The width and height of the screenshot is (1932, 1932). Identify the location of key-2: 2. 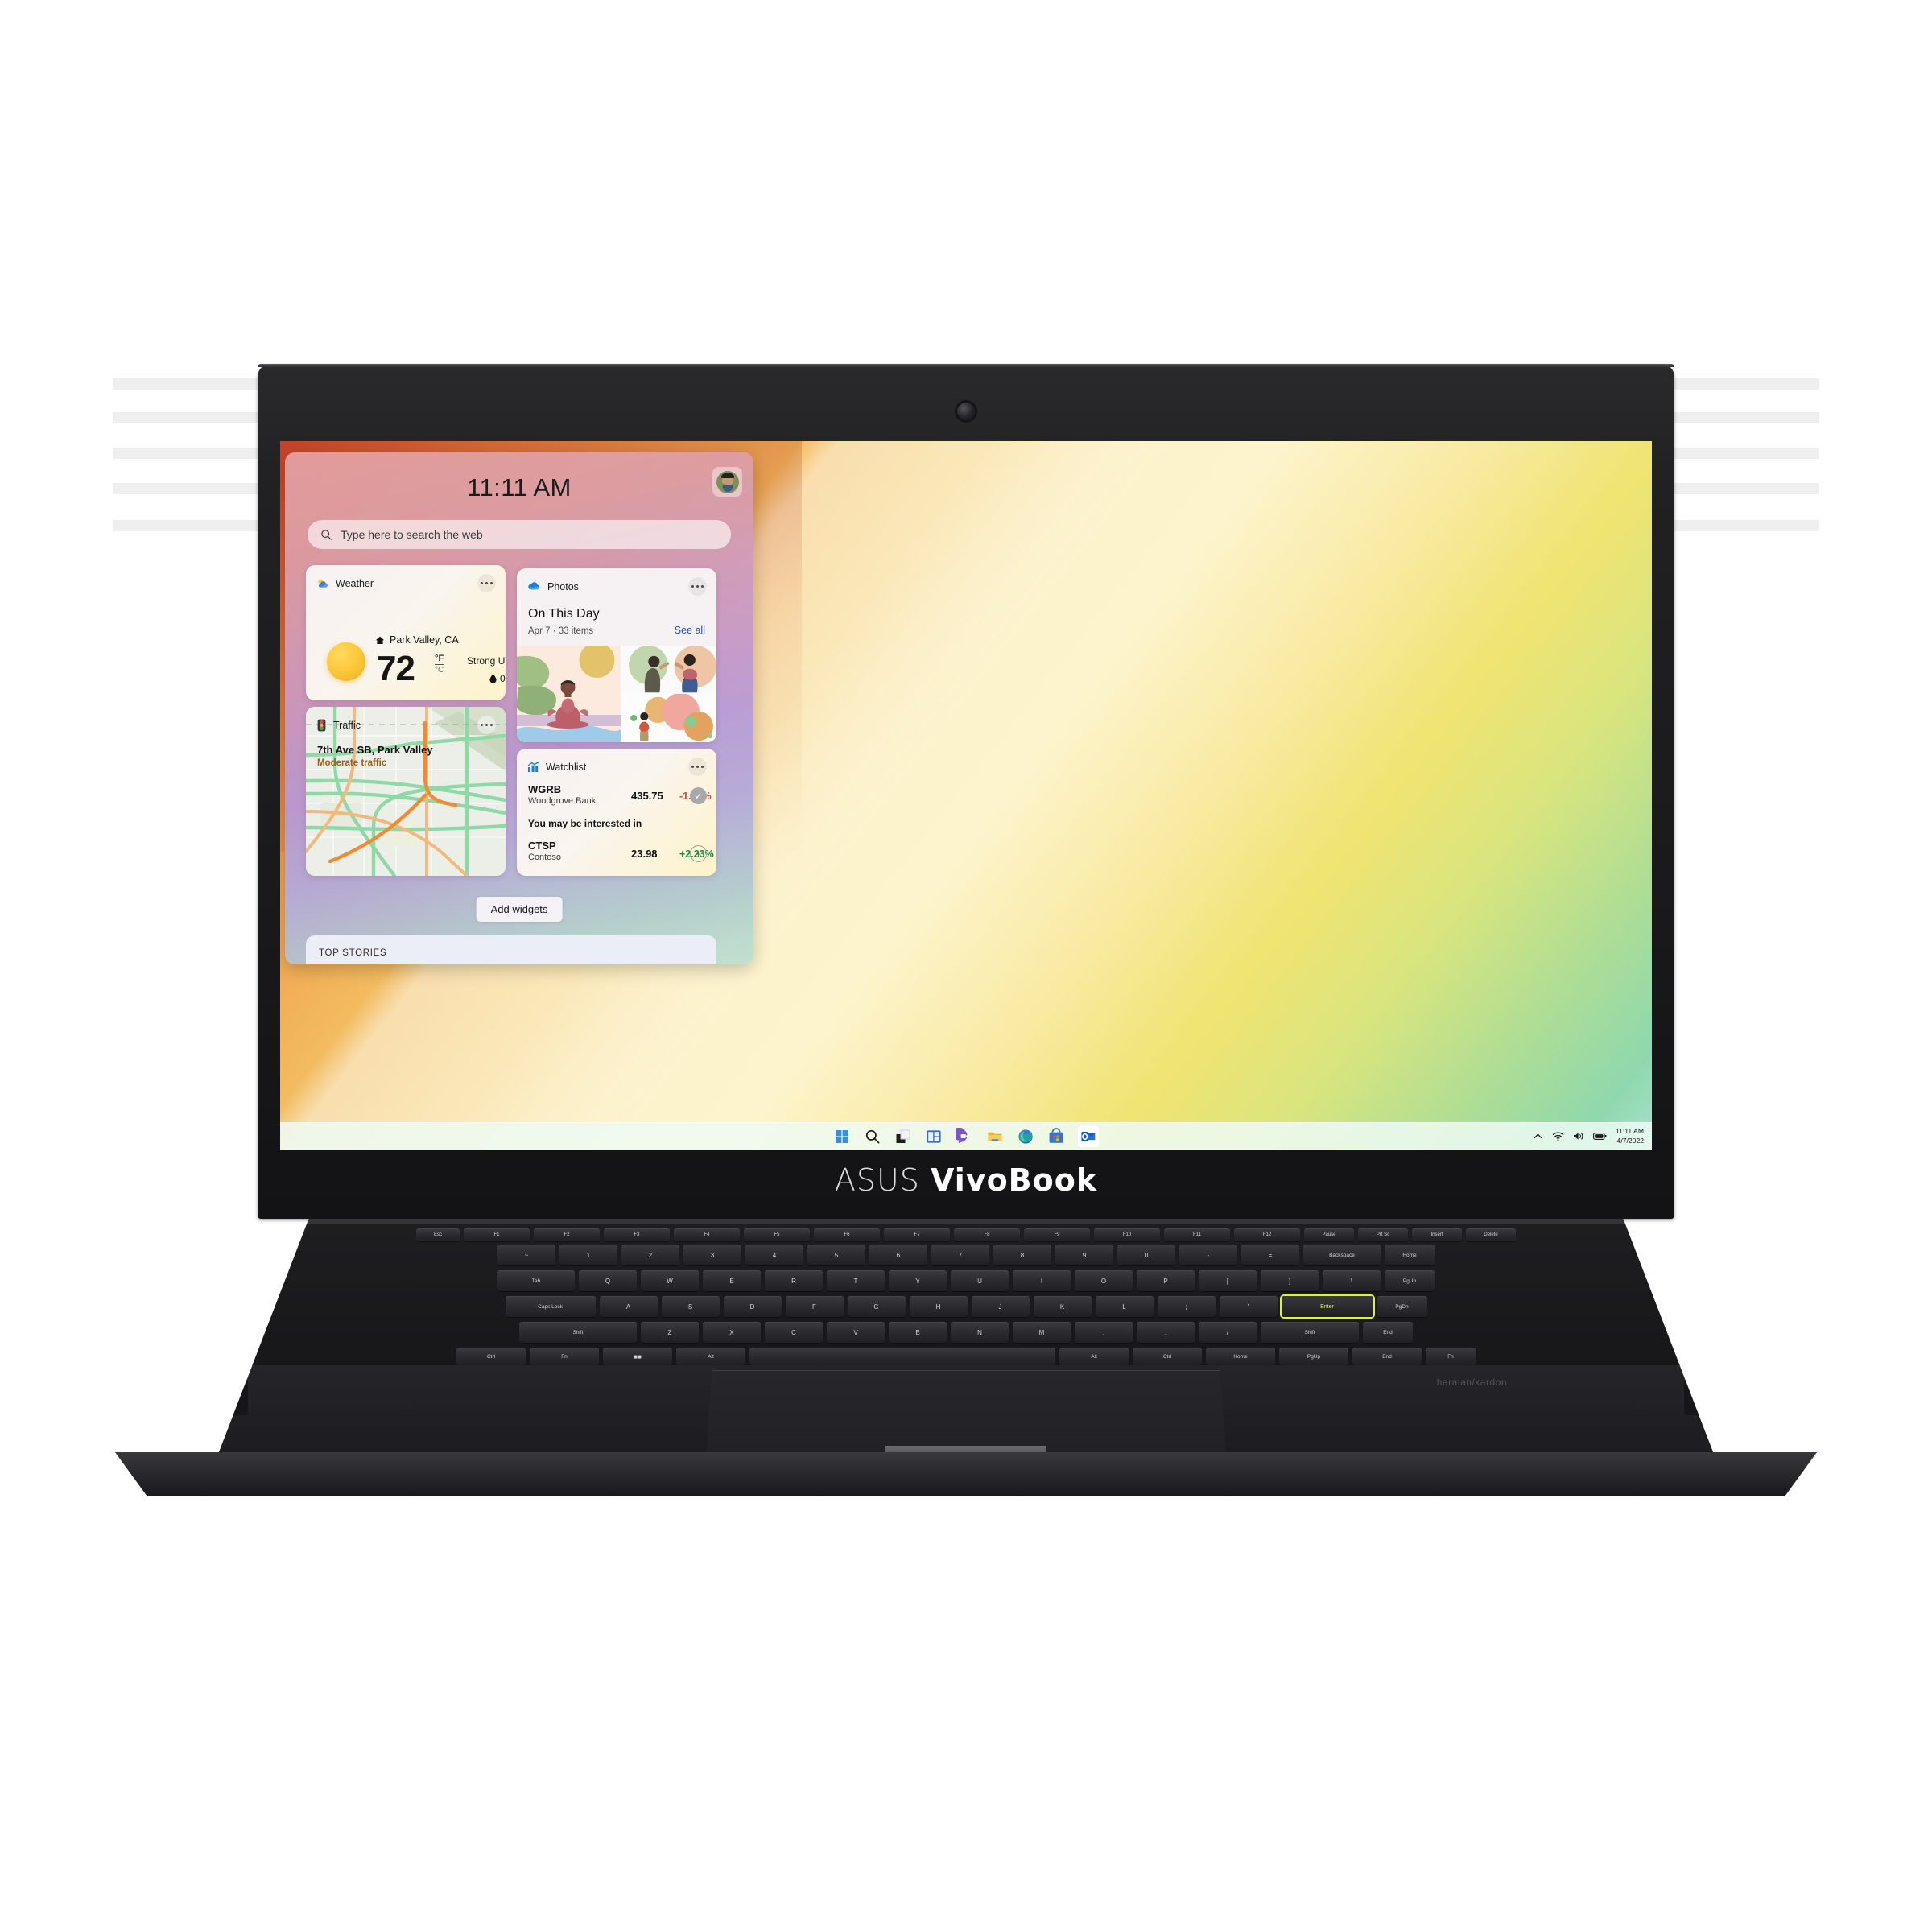
(650, 1255).